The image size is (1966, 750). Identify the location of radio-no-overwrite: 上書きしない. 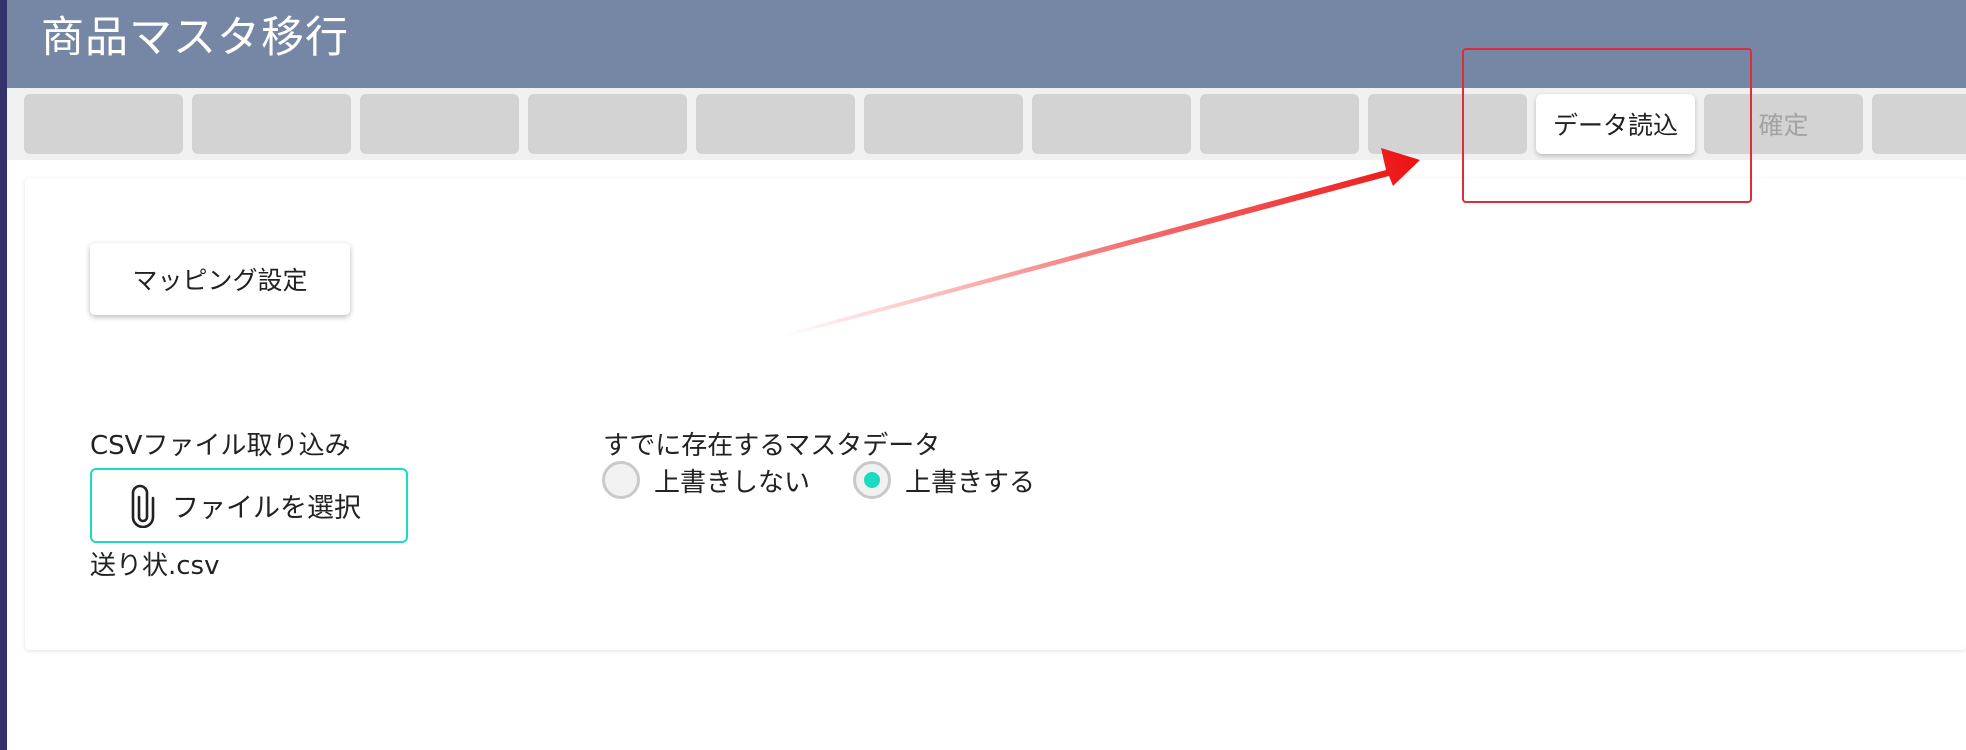
(706, 480).